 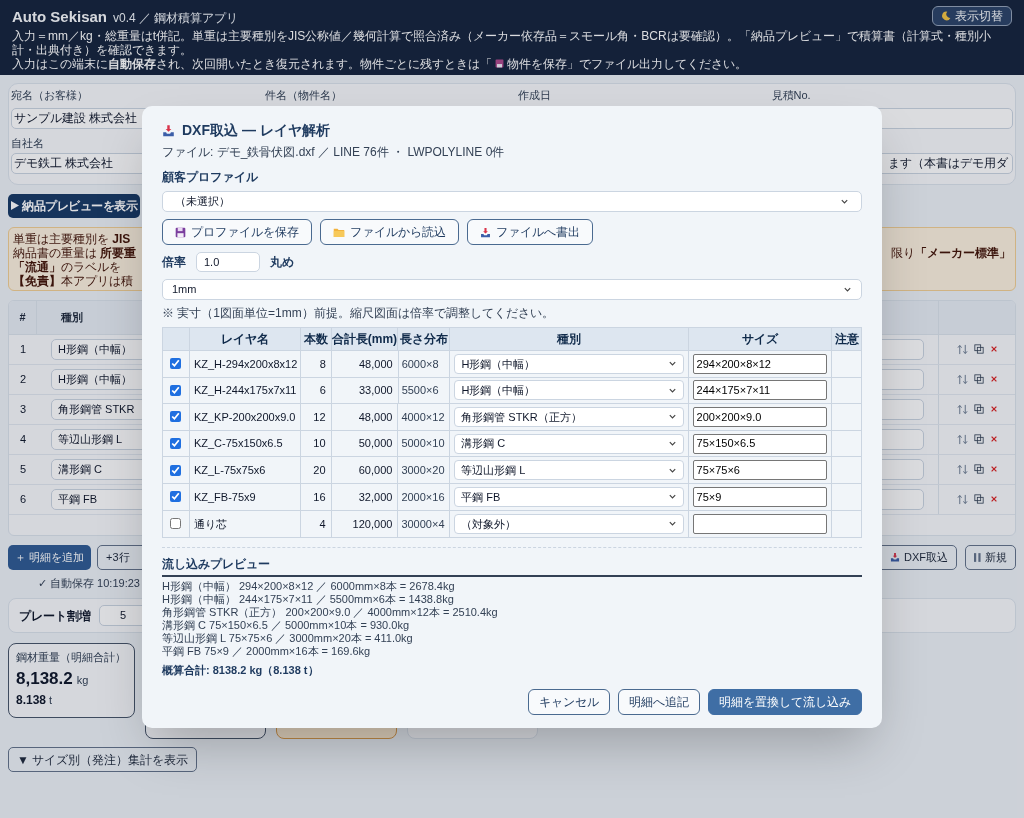 I want to click on description-text: 物件を保存」でファイル出力してください。, so click(x=627, y=63).